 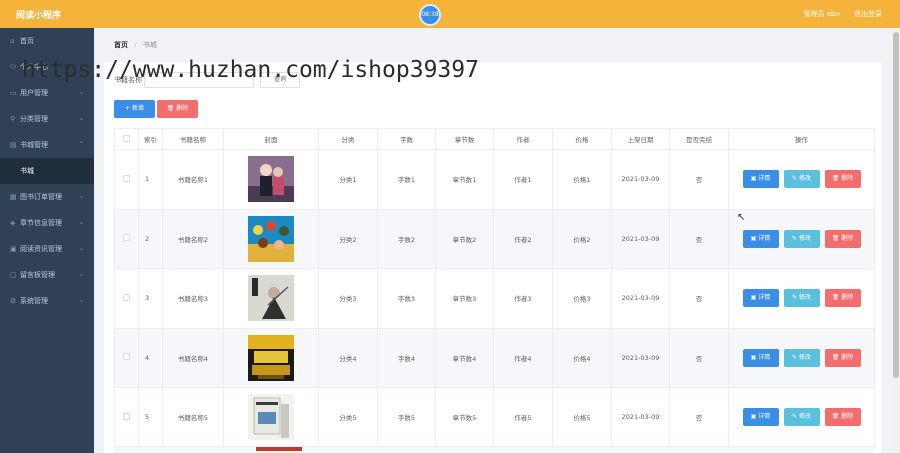 I want to click on category: 分类4, so click(x=348, y=357).